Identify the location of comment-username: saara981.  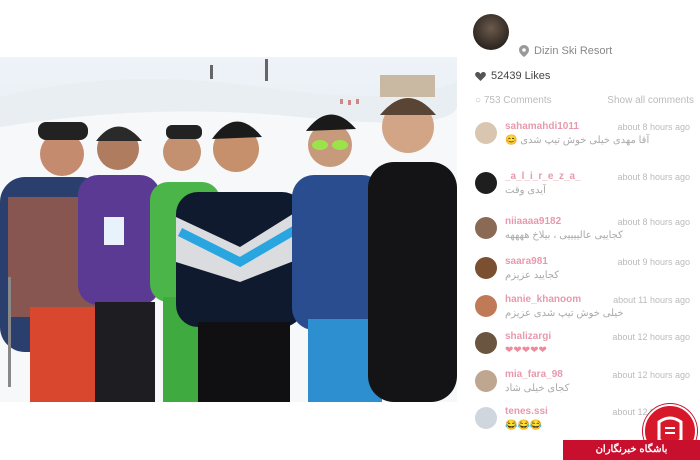
(526, 261).